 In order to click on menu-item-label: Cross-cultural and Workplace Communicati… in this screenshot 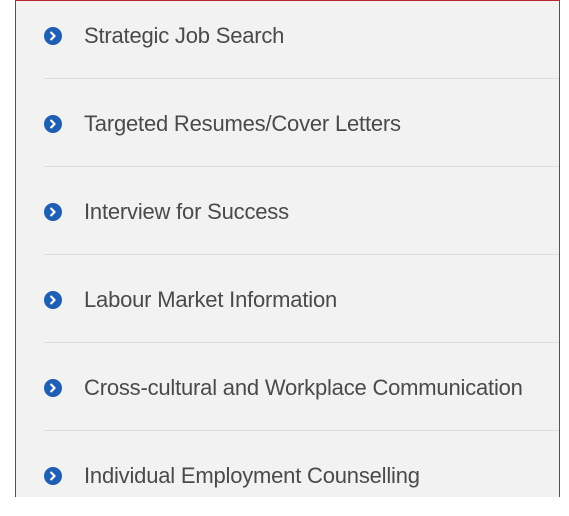, I will do `click(303, 387)`.